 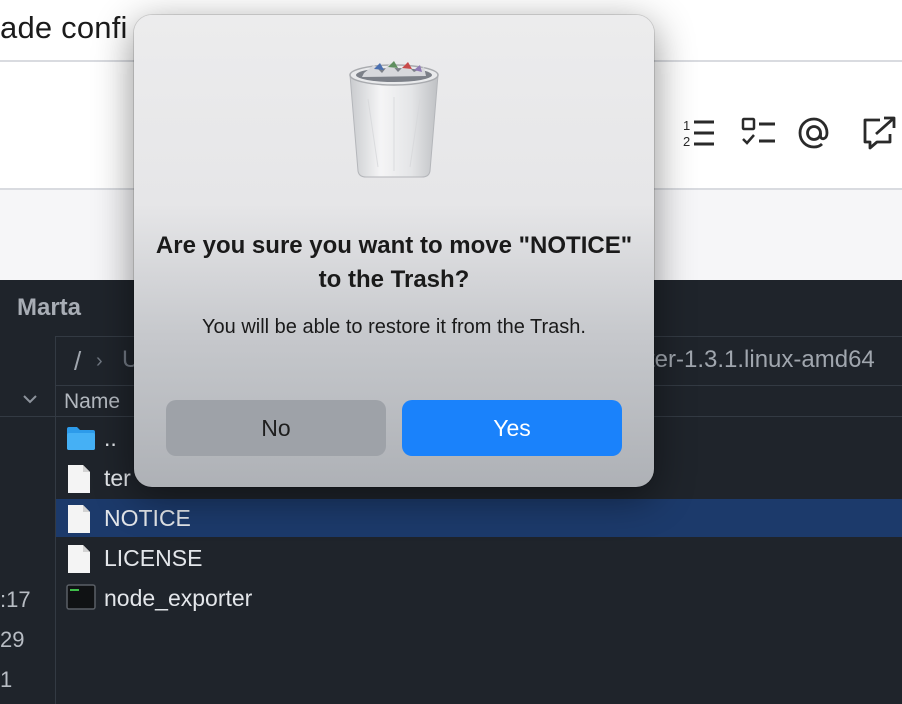 I want to click on checklist-icon, so click(x=759, y=133).